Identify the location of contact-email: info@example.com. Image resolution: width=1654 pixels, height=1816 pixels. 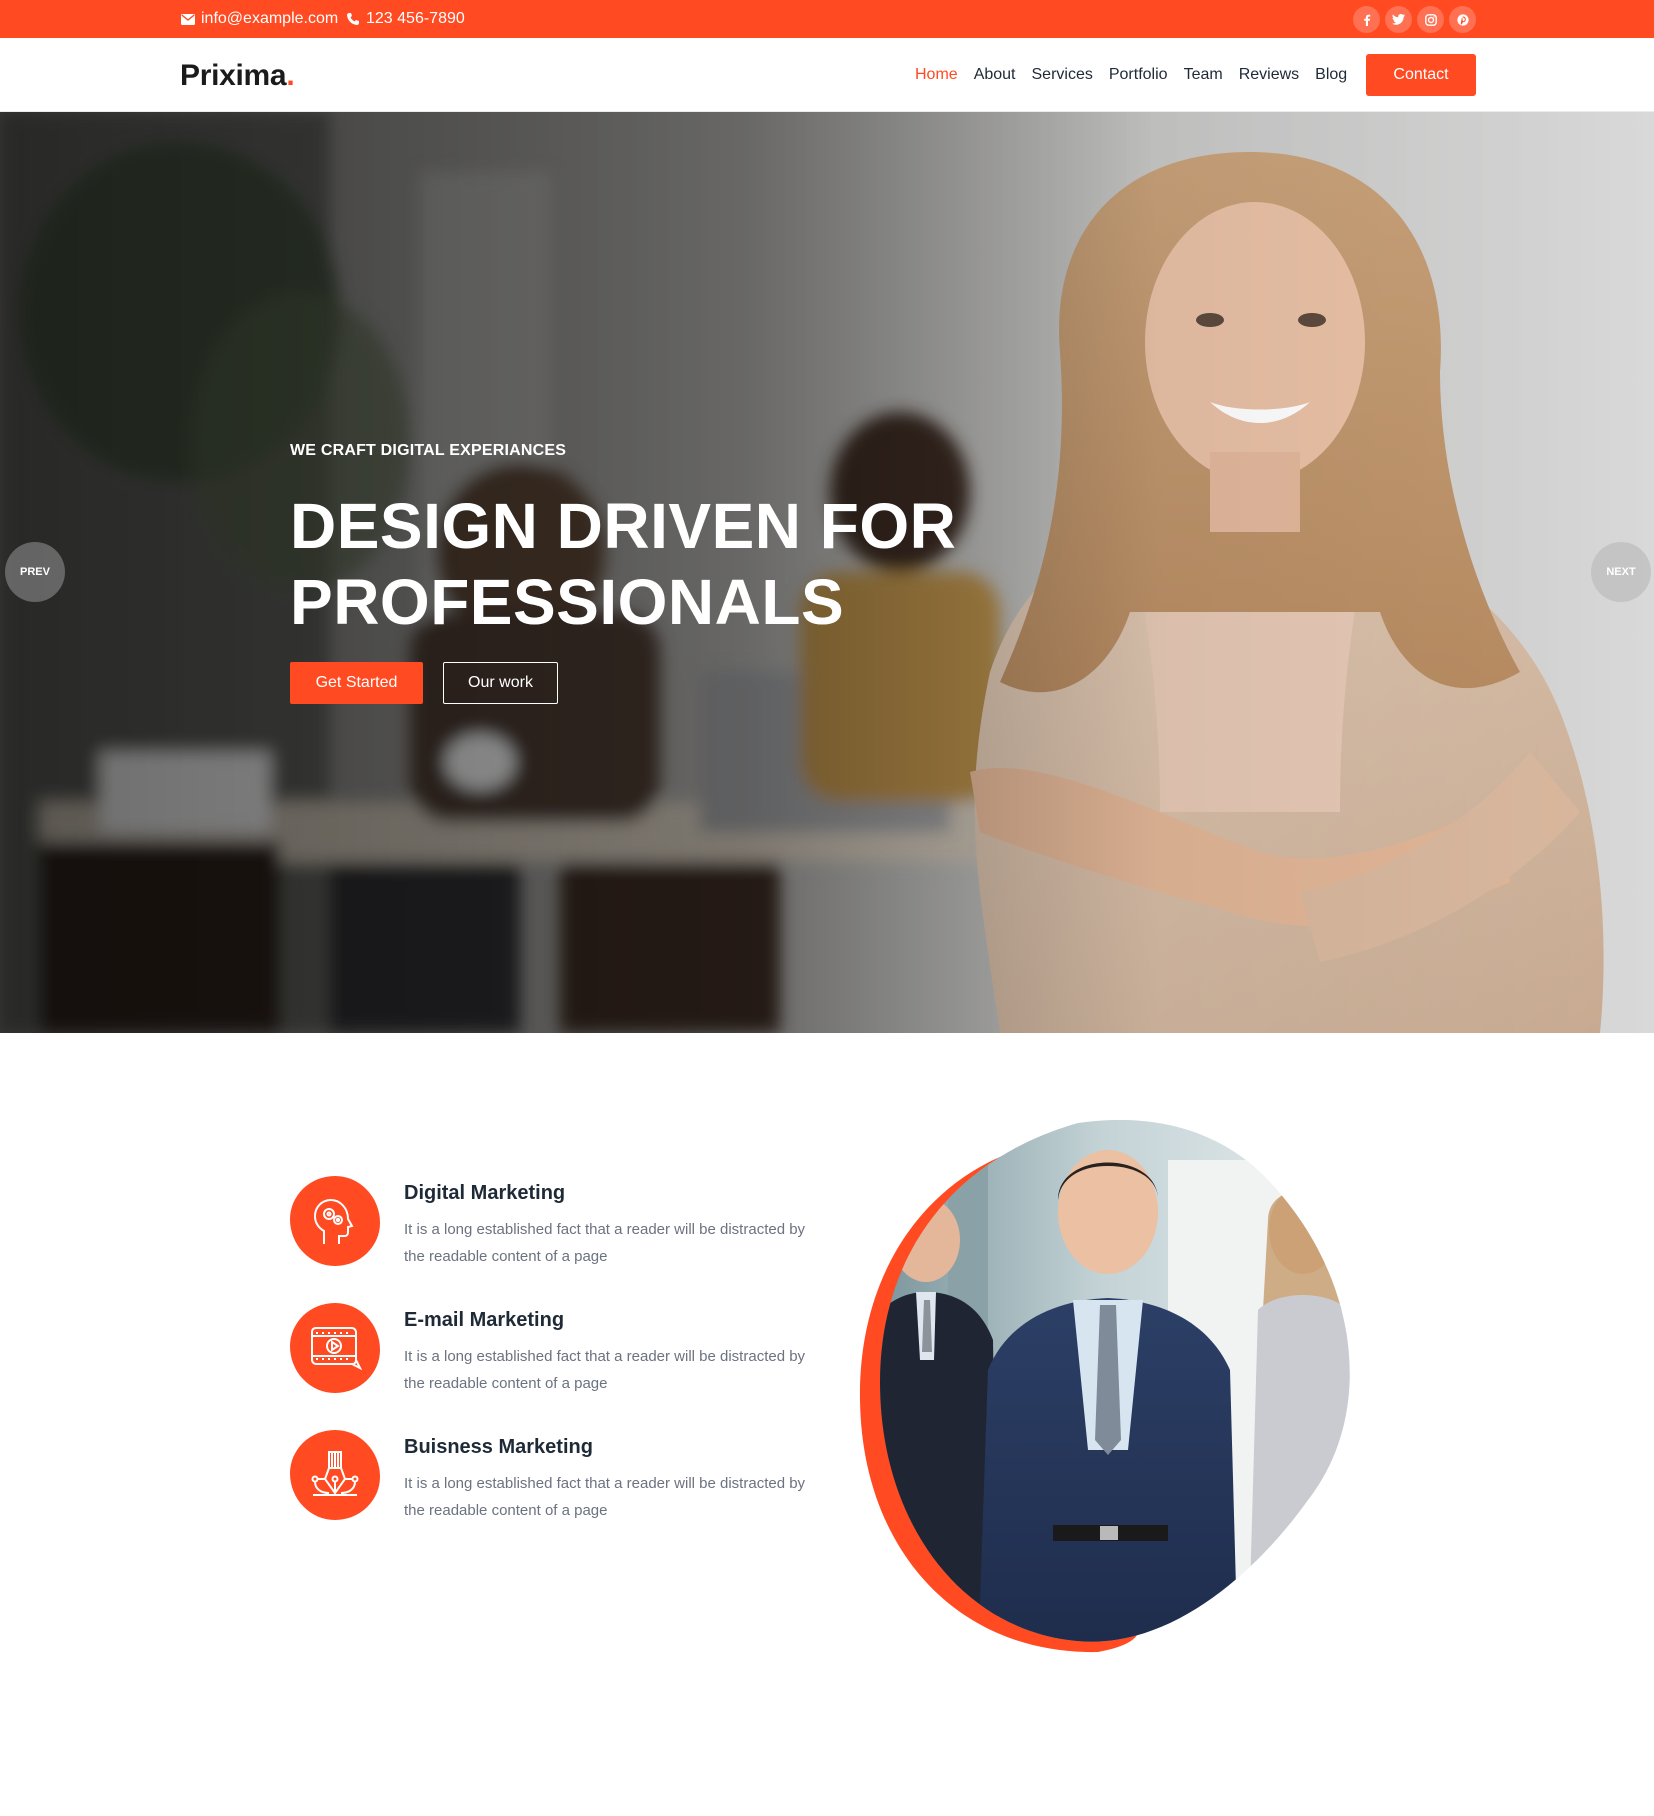
(259, 19).